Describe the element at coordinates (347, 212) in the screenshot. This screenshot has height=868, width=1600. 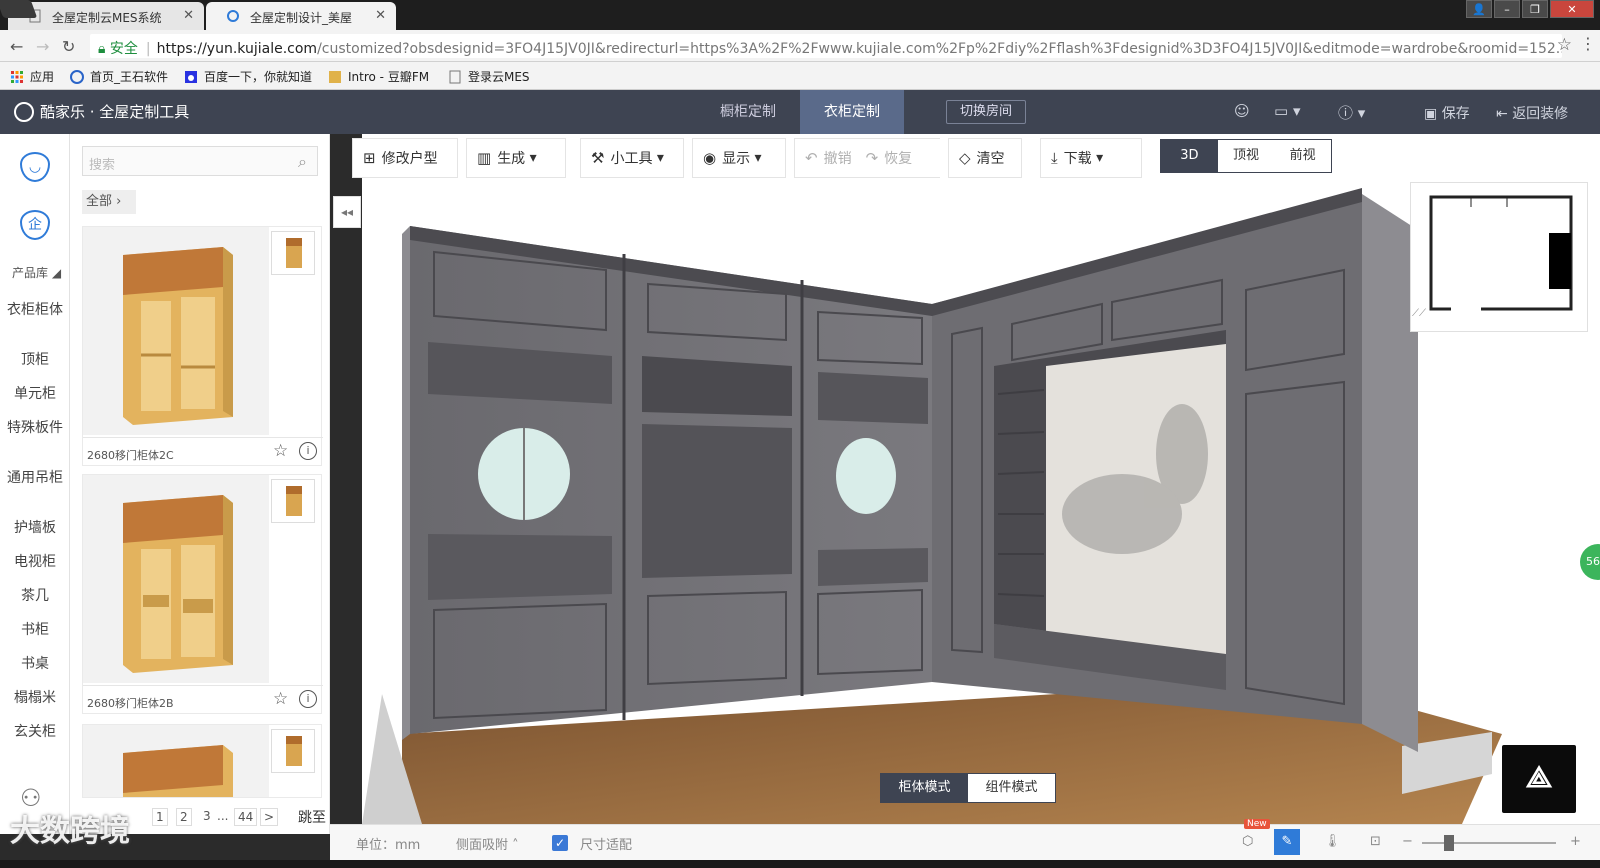
I see `collapse-panel-button: ◂◂` at that location.